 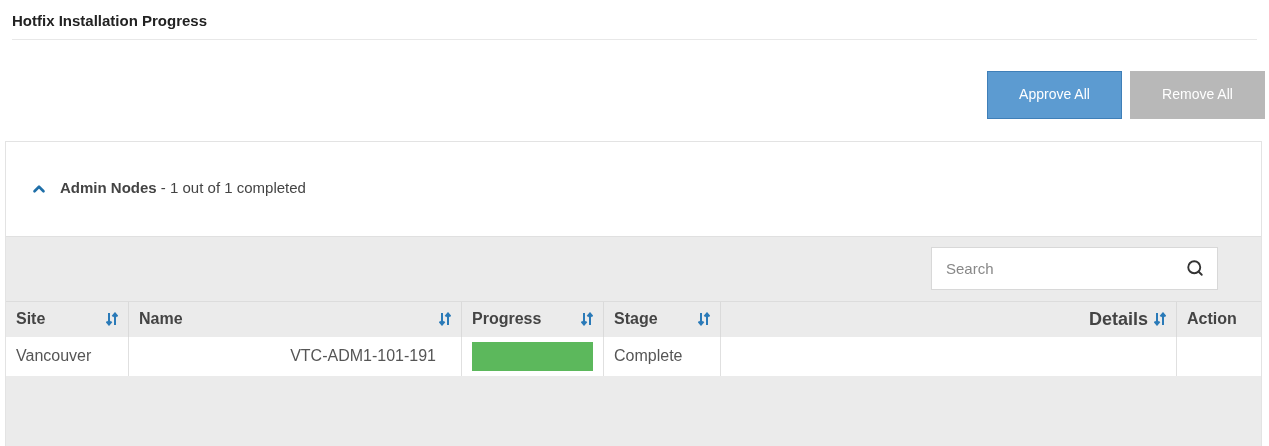 What do you see at coordinates (67, 356) in the screenshot?
I see `table-cell: Vancouver` at bounding box center [67, 356].